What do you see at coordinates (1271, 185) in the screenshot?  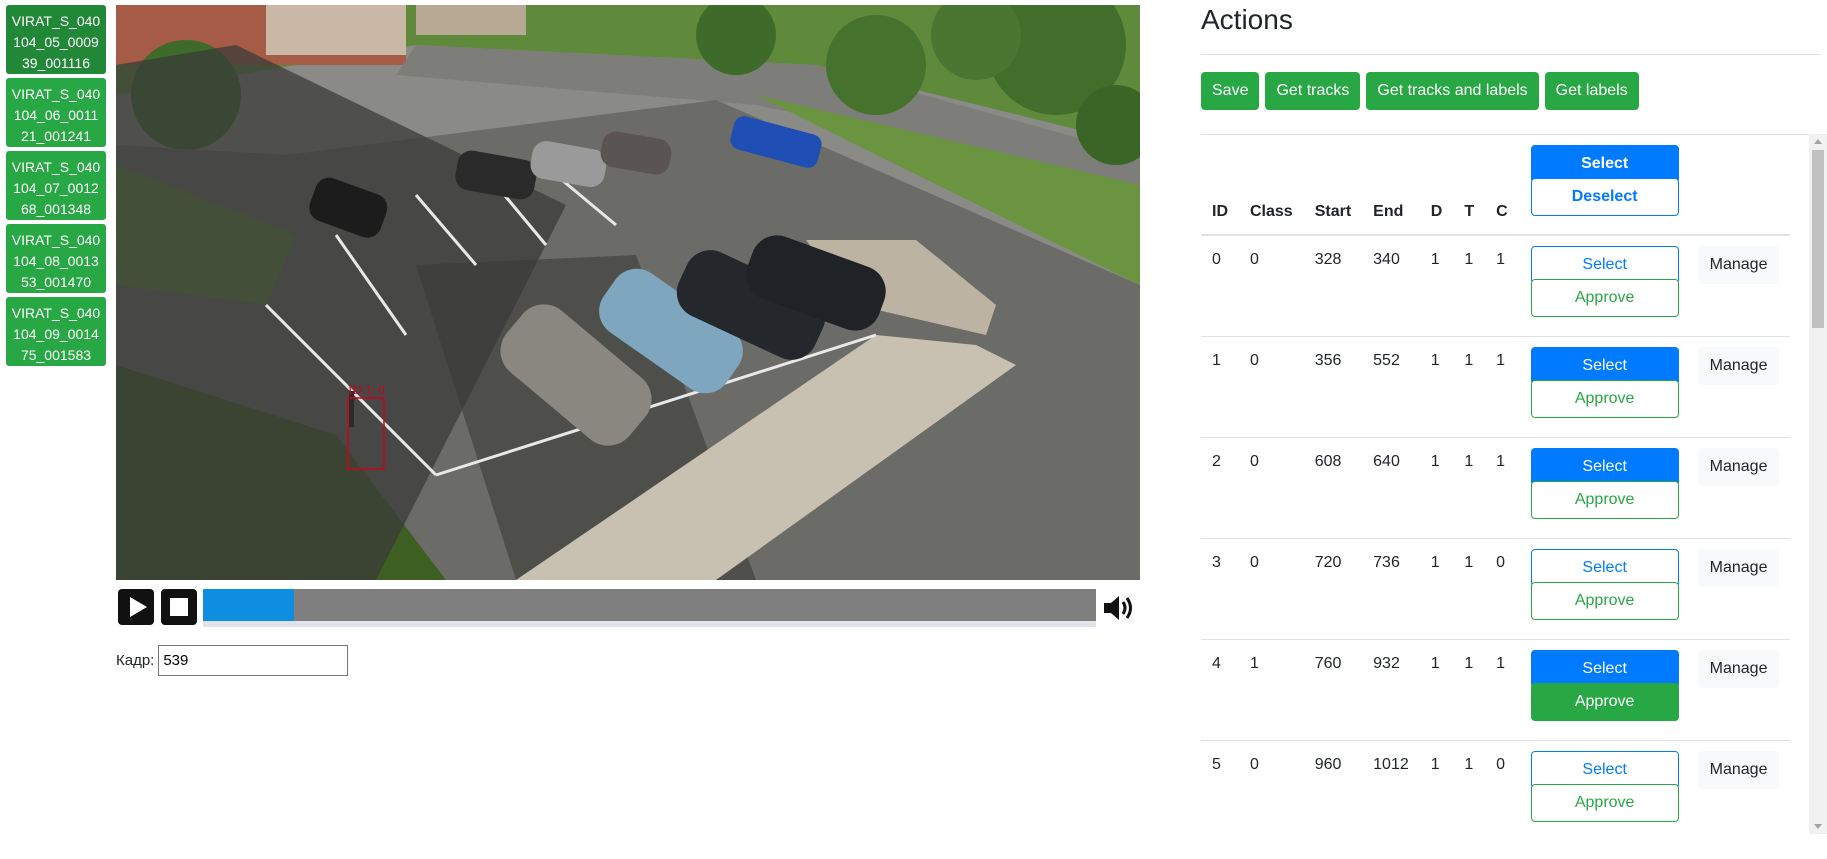 I see `col-header-class: Class` at bounding box center [1271, 185].